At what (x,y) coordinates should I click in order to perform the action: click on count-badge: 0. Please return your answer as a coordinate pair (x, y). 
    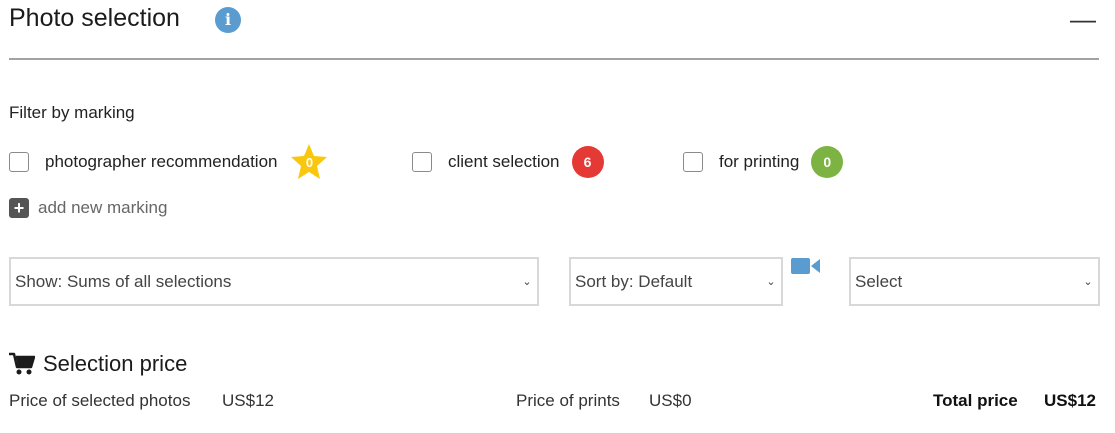
    Looking at the image, I should click on (827, 162).